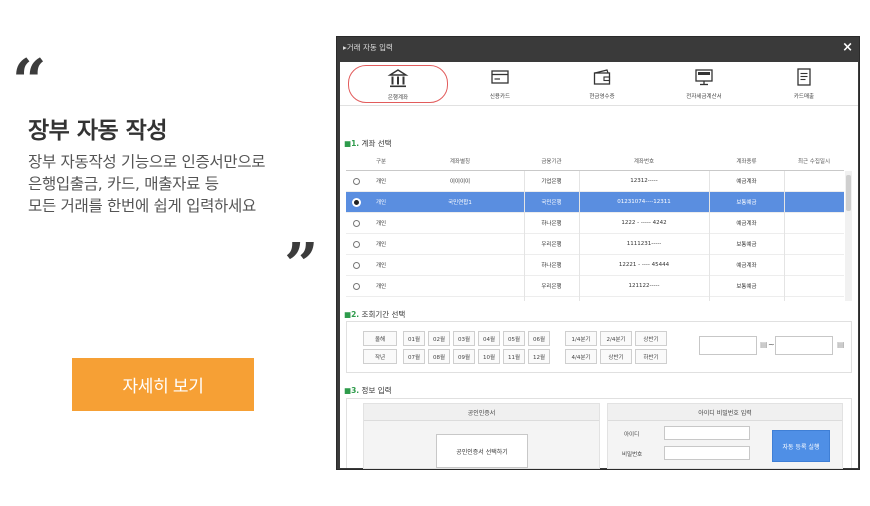 The image size is (870, 506). I want to click on month-button: 08월, so click(439, 356).